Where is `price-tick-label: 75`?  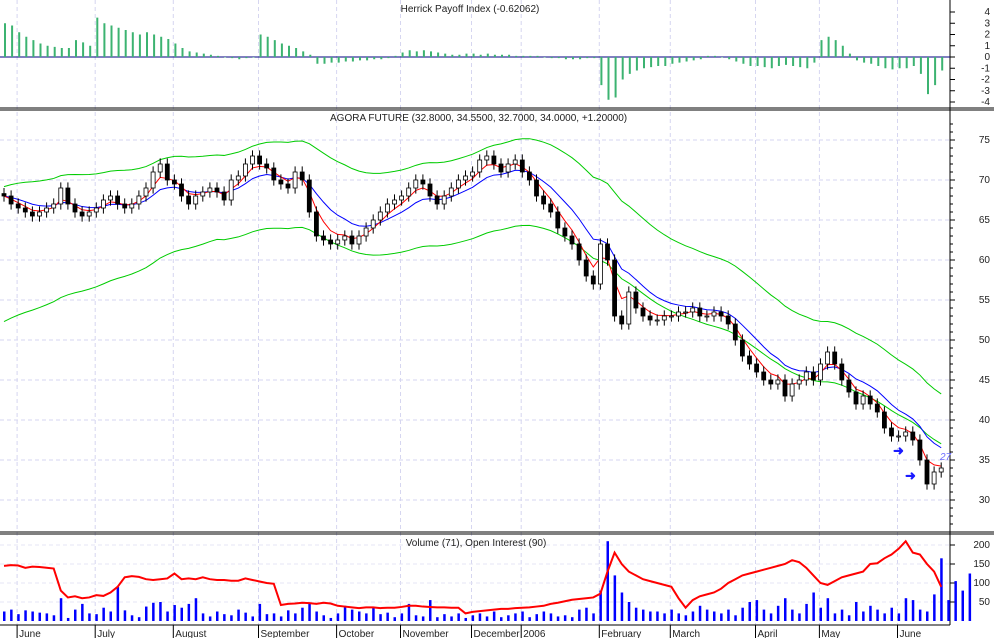
price-tick-label: 75 is located at coordinates (985, 140).